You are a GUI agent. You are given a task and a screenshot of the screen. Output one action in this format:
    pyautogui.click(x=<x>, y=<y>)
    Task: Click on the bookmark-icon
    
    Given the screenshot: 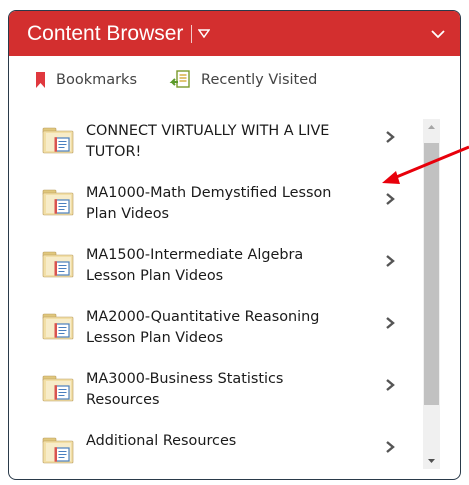 What is the action you would take?
    pyautogui.click(x=40, y=80)
    